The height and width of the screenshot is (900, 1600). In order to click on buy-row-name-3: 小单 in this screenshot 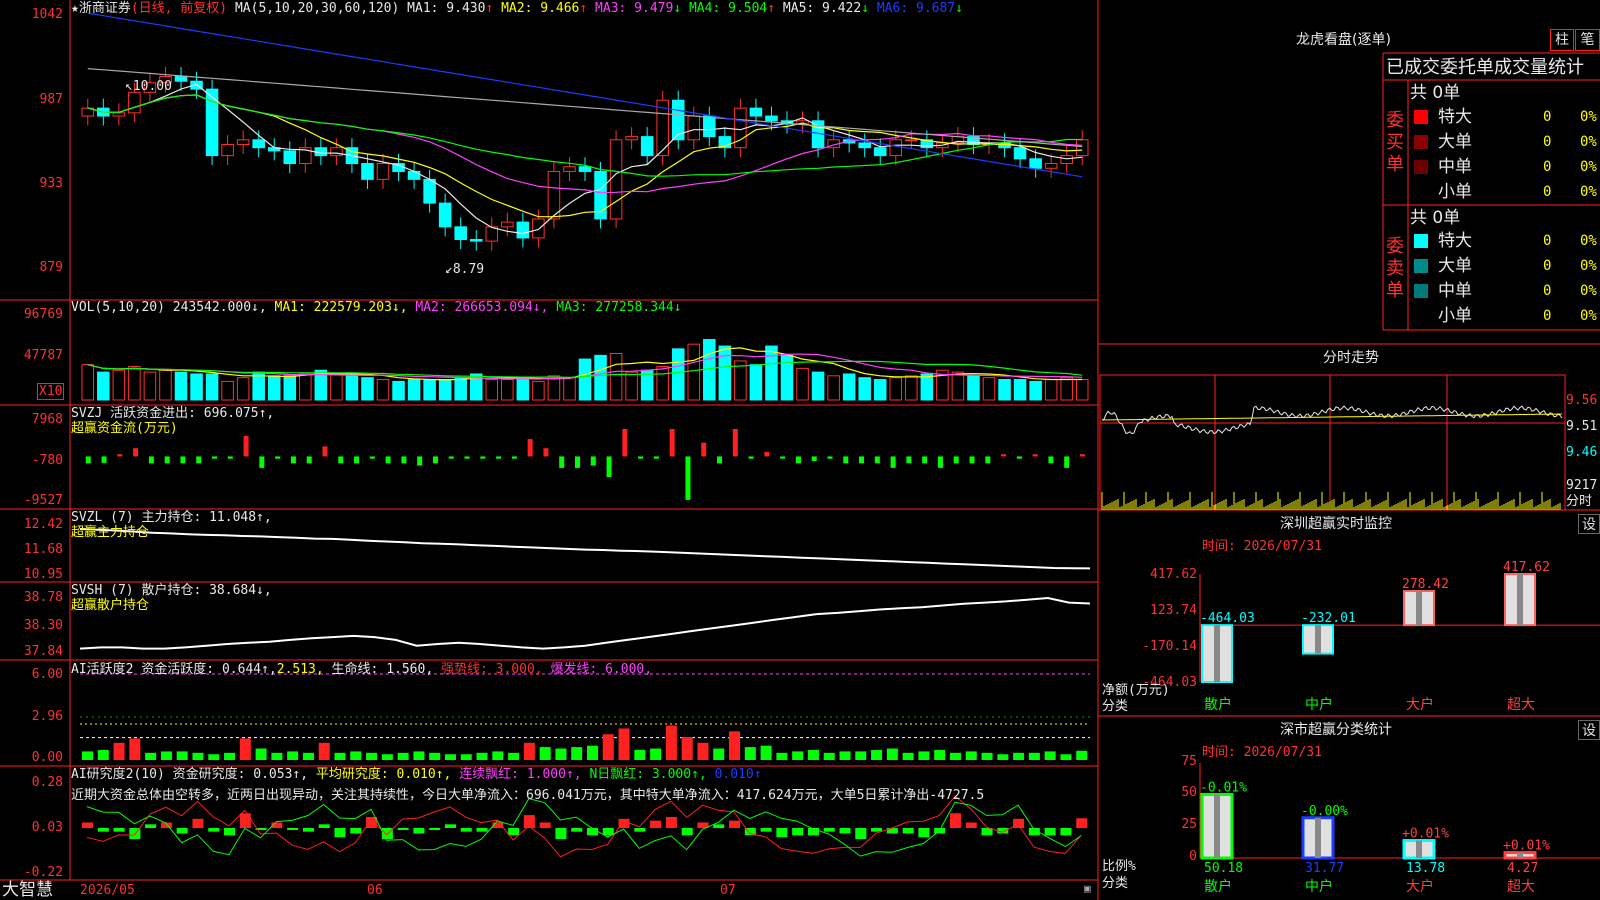, I will do `click(1455, 192)`.